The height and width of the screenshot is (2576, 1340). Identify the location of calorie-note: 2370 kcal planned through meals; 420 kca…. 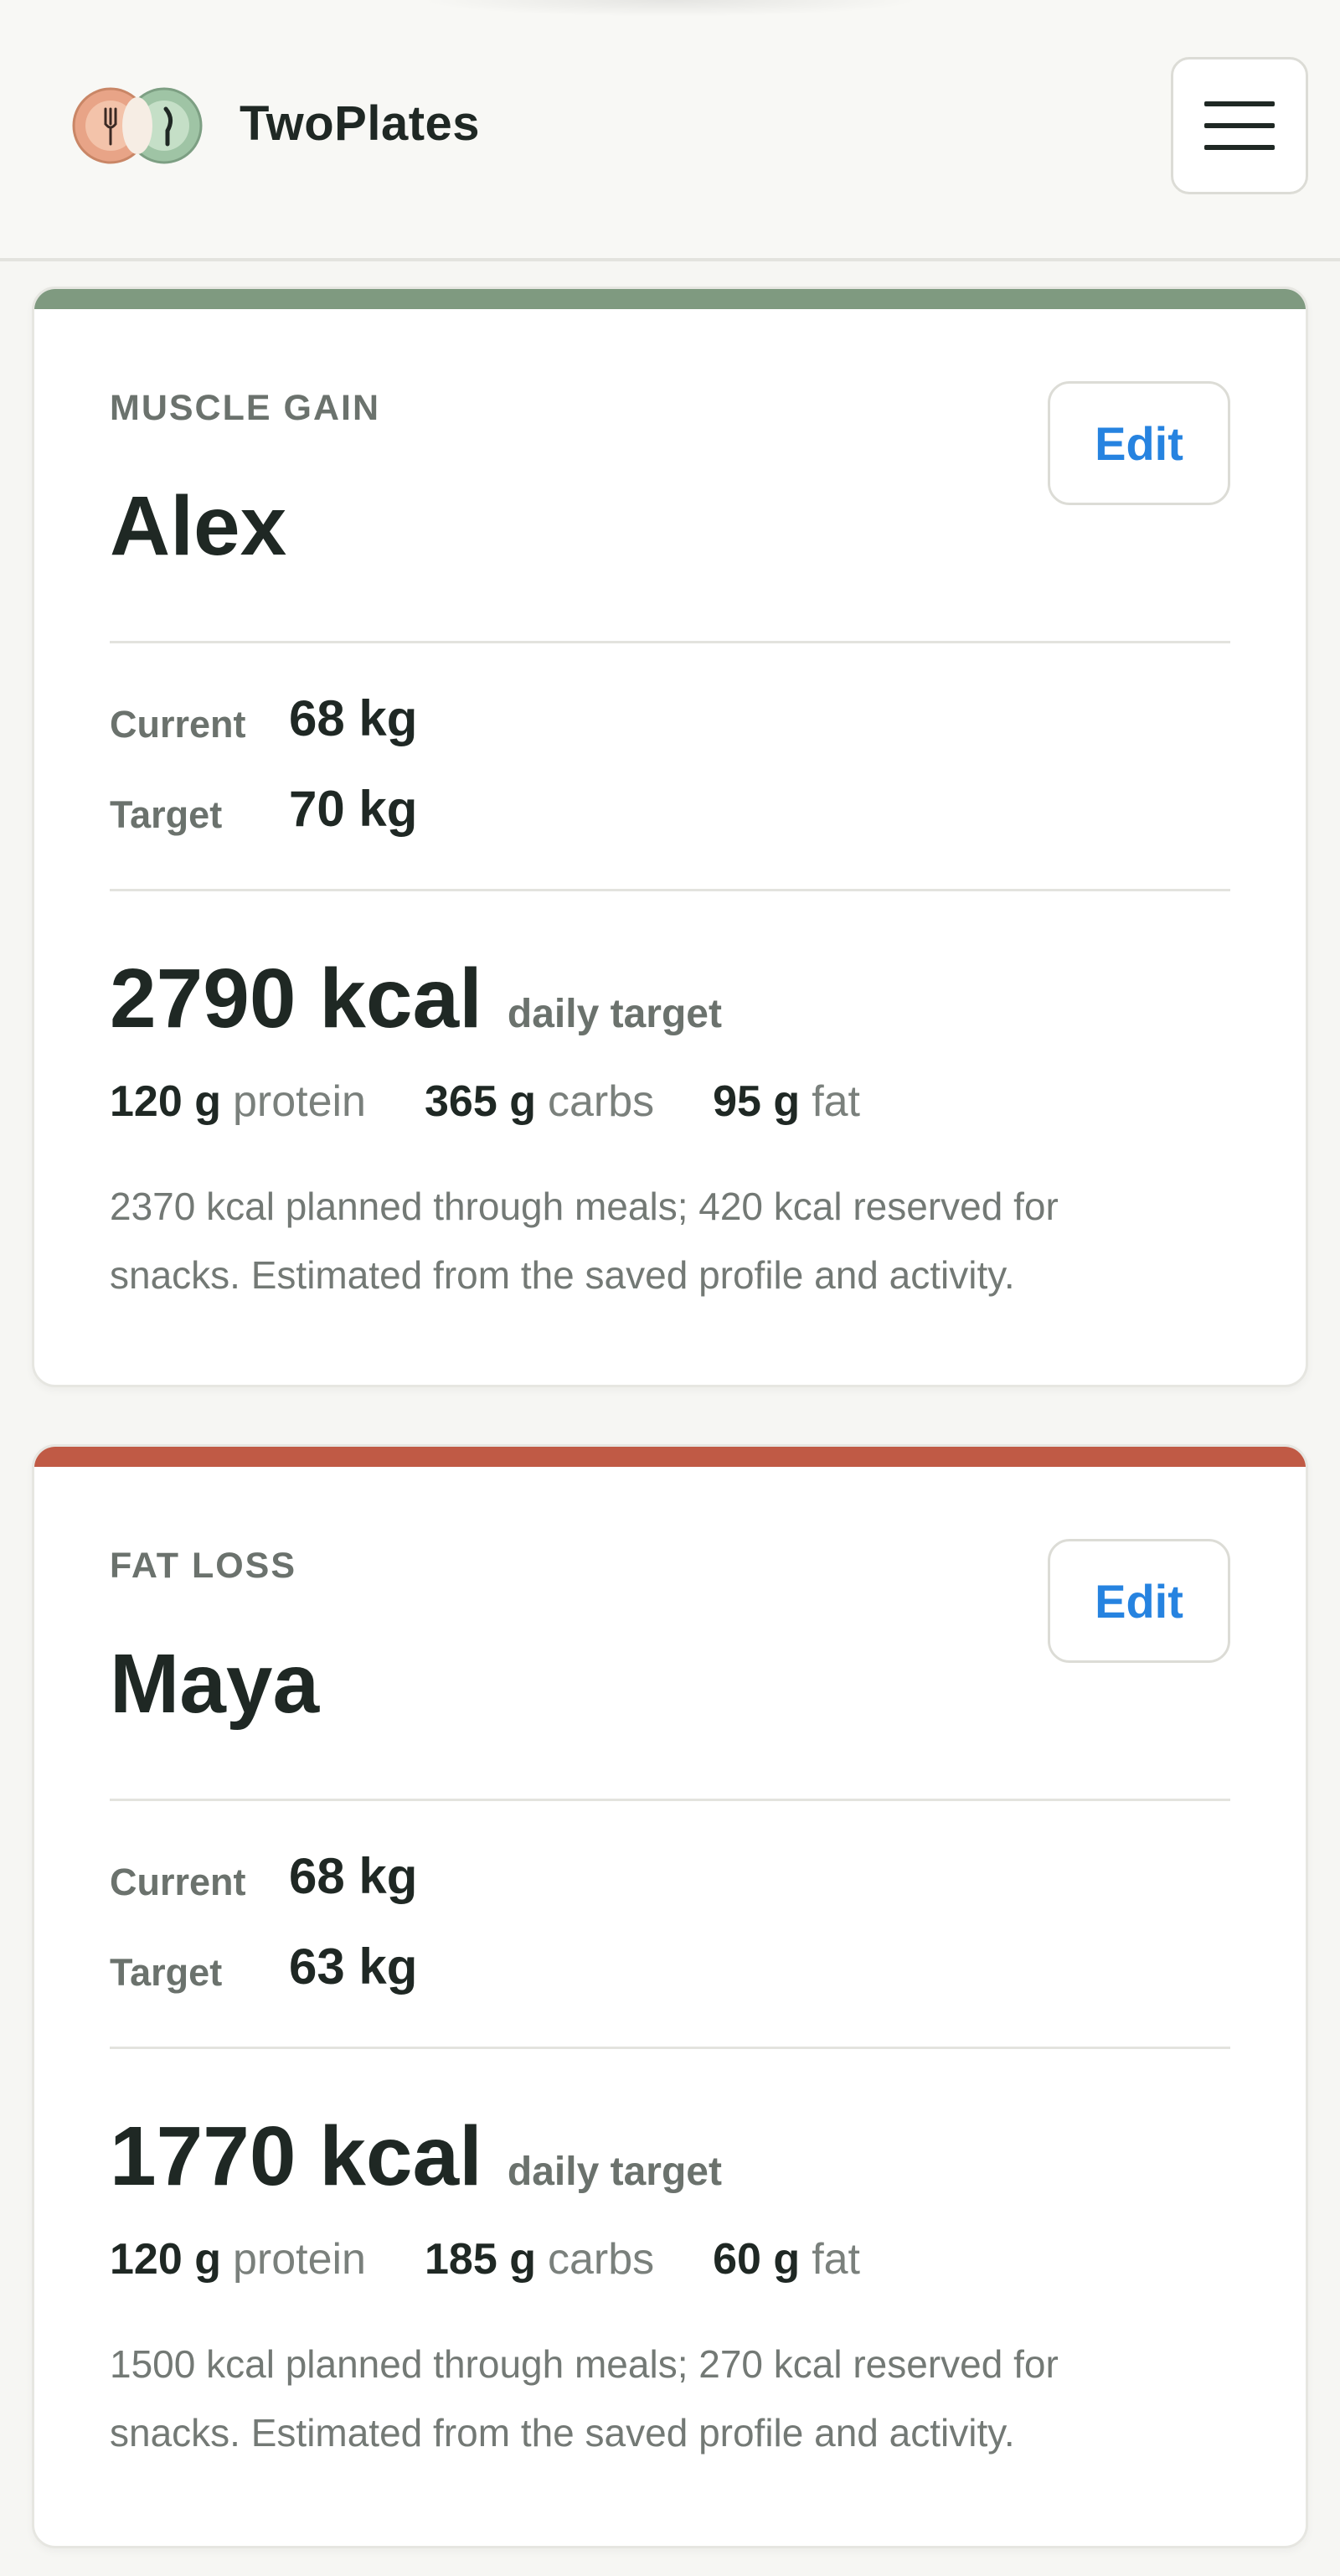
(667, 1240).